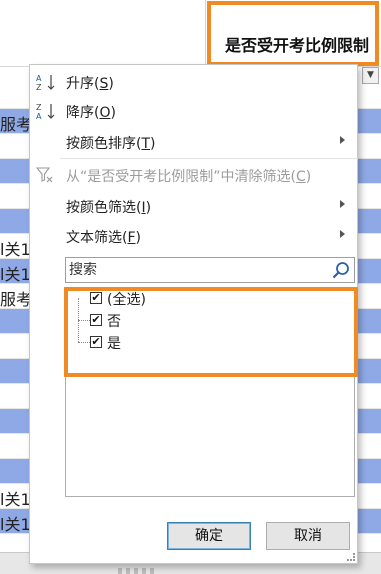  What do you see at coordinates (113, 113) in the screenshot?
I see `sort-descending-paren: )` at bounding box center [113, 113].